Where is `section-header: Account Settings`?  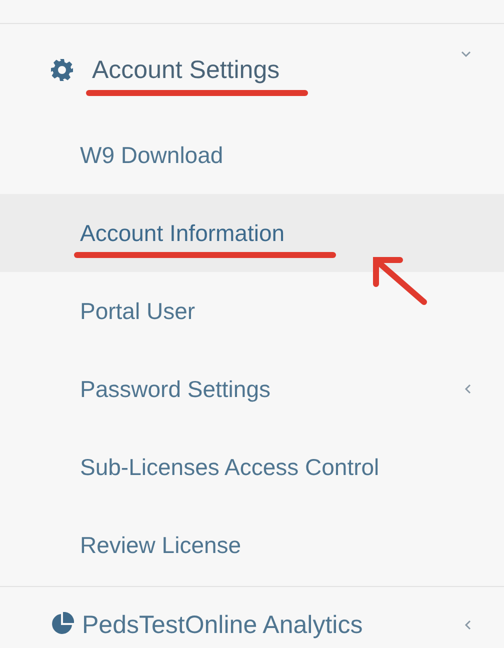
section-header: Account Settings is located at coordinates (252, 70).